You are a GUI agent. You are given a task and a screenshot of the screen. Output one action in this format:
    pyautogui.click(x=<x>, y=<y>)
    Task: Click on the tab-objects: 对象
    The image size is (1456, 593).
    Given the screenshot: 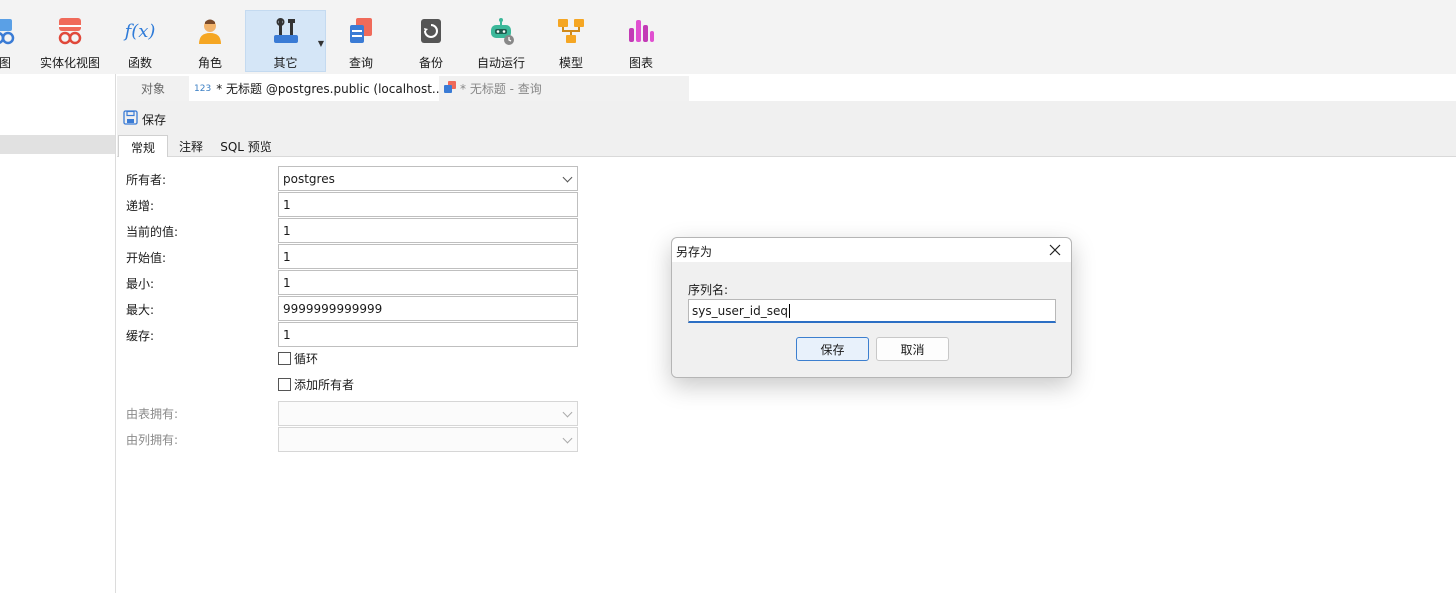 What is the action you would take?
    pyautogui.click(x=153, y=88)
    